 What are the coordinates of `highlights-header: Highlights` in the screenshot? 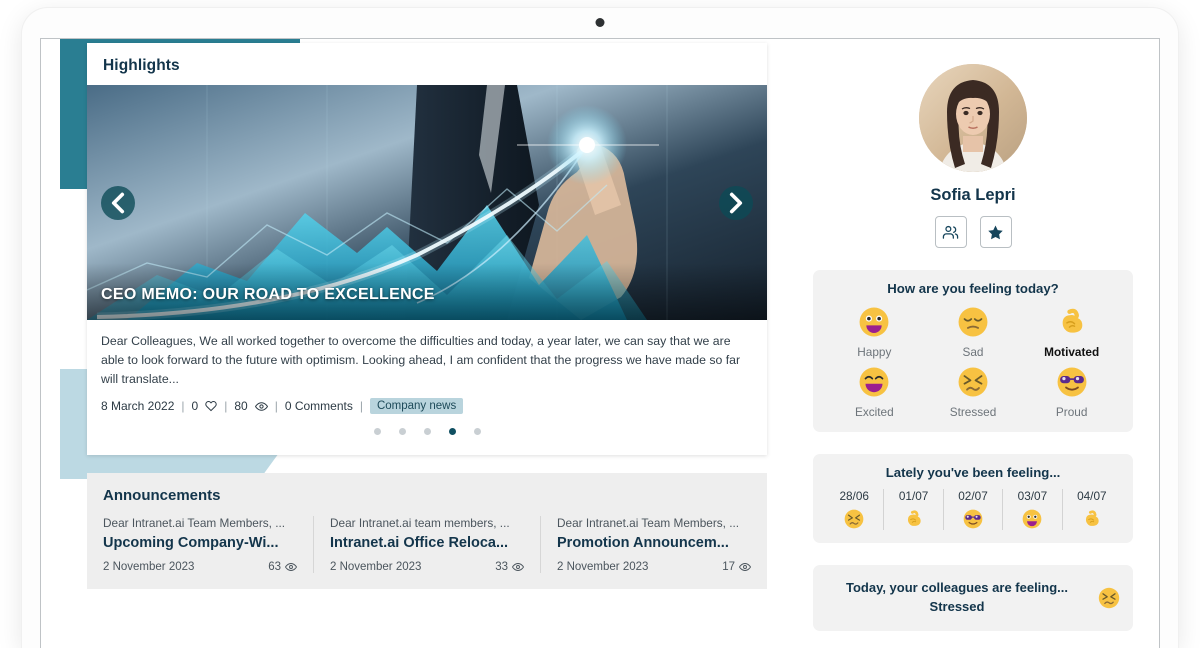 It's located at (141, 65).